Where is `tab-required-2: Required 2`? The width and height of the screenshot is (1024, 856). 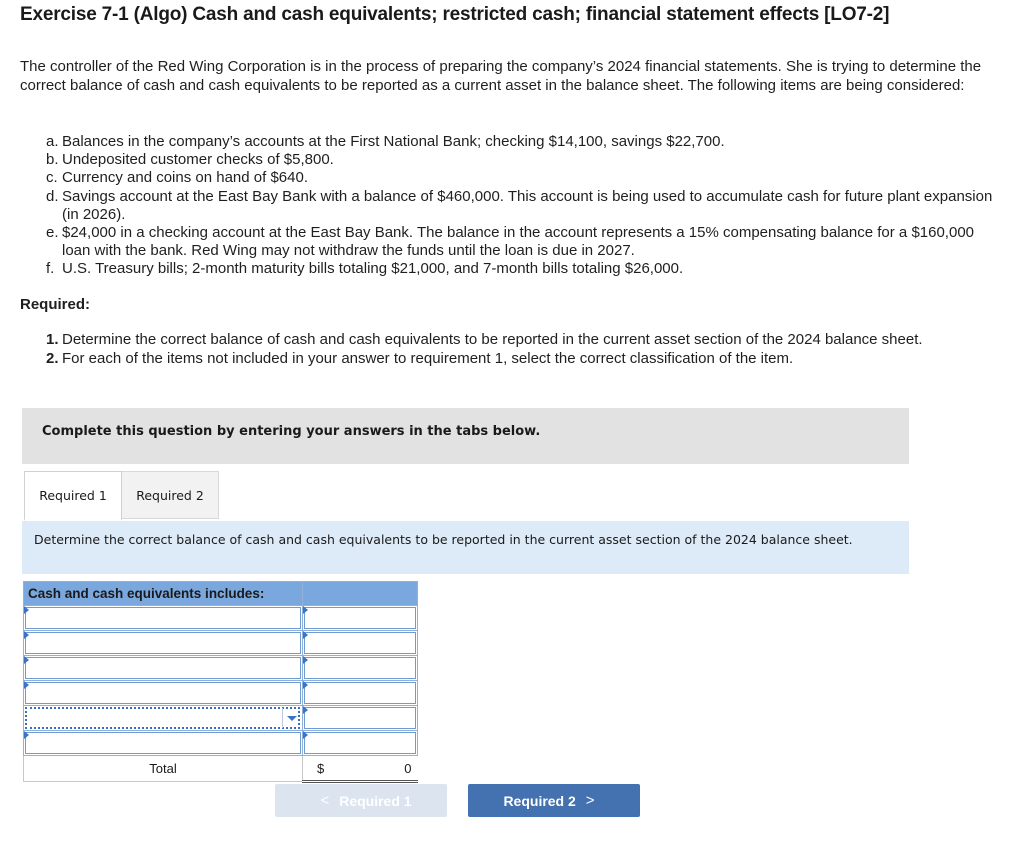
tab-required-2: Required 2 is located at coordinates (170, 495).